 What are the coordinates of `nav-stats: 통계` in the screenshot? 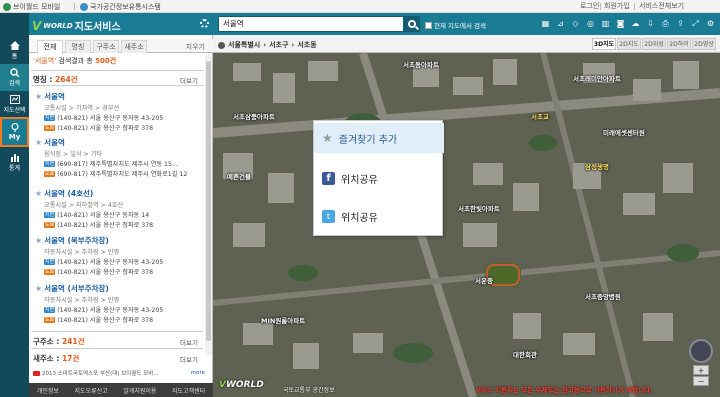 It's located at (14, 162).